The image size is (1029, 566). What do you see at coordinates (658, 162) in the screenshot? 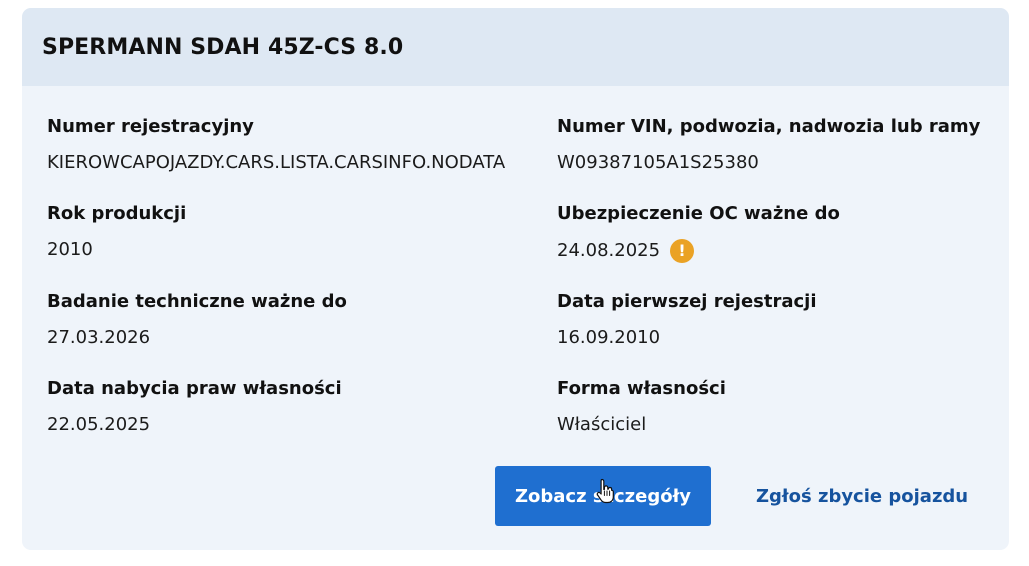
I see `field-value: W09387105A1S25380` at bounding box center [658, 162].